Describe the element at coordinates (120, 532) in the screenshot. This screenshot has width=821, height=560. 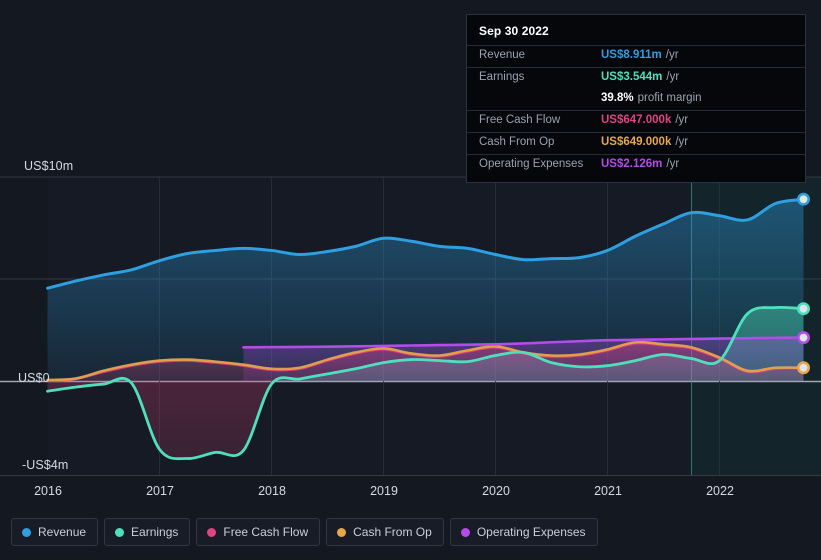
I see `series-dot-icon-earnings` at that location.